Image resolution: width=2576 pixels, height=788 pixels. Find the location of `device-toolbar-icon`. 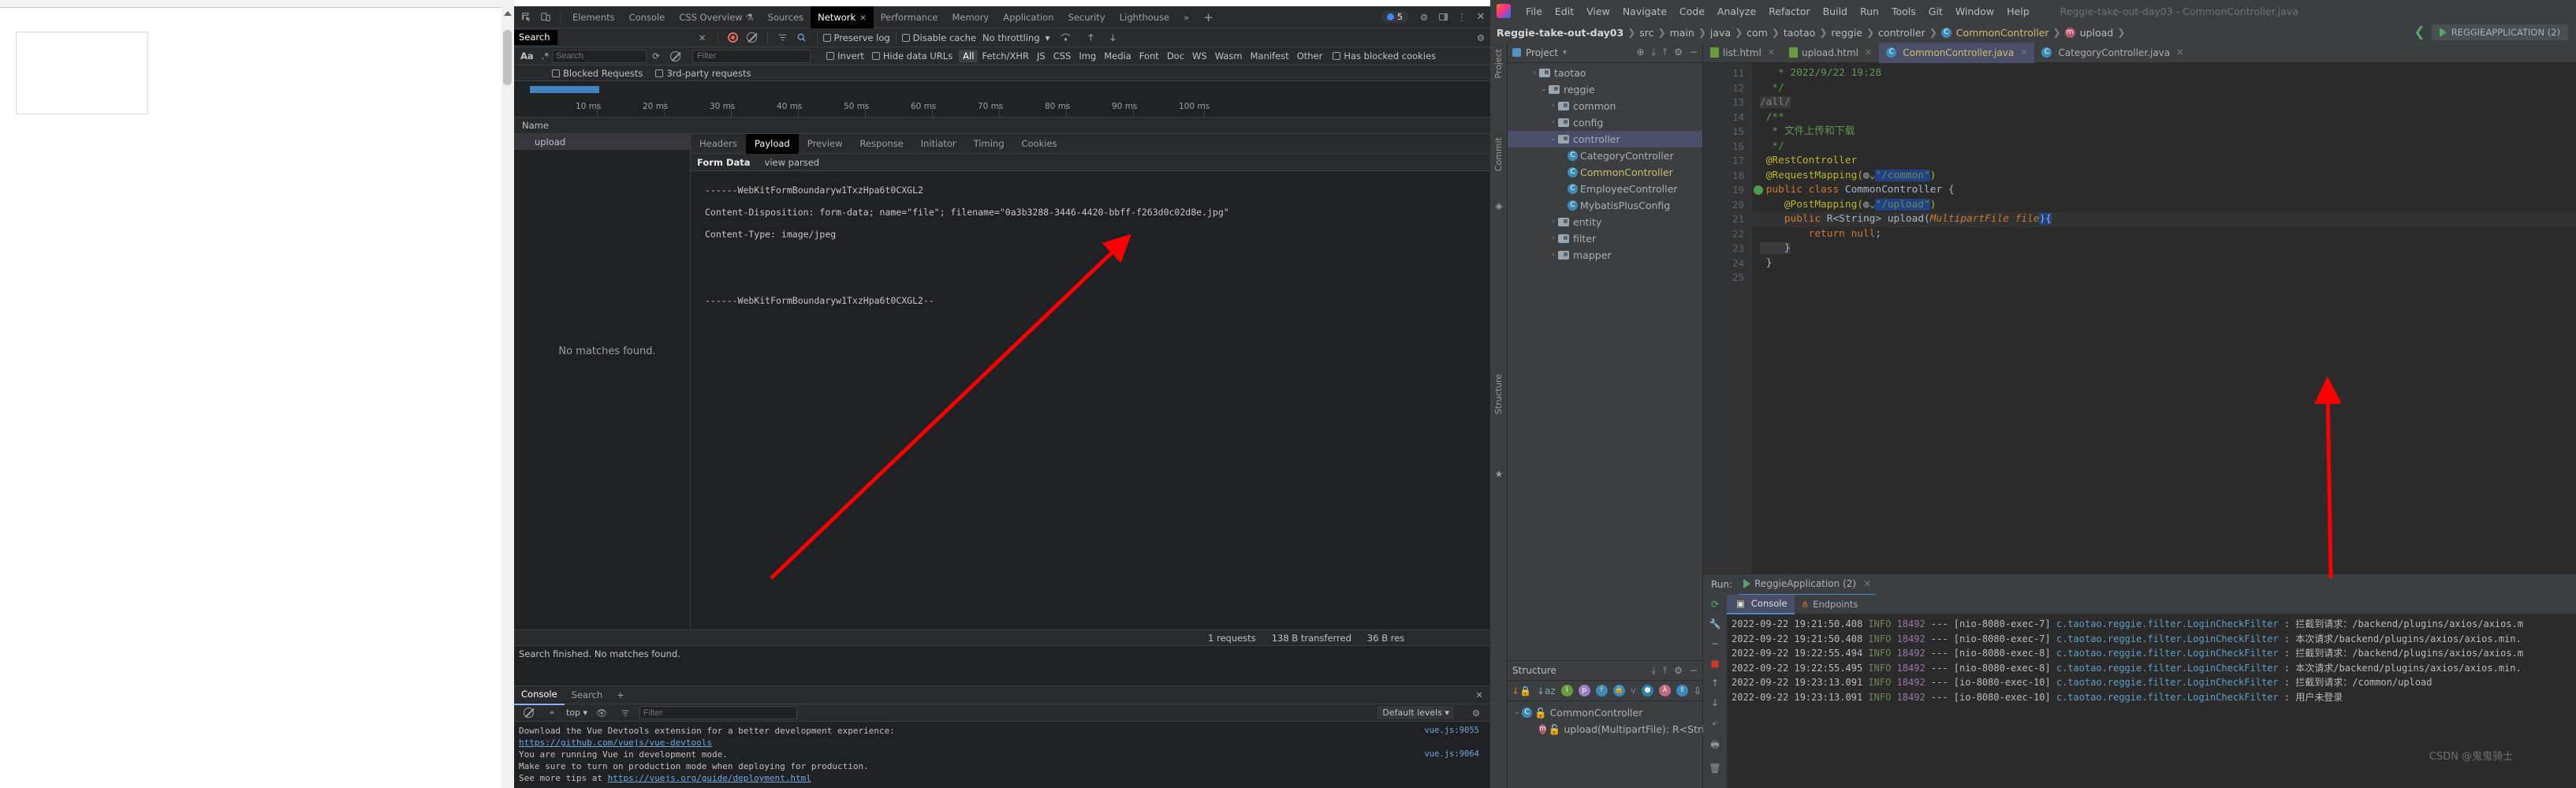

device-toolbar-icon is located at coordinates (545, 17).